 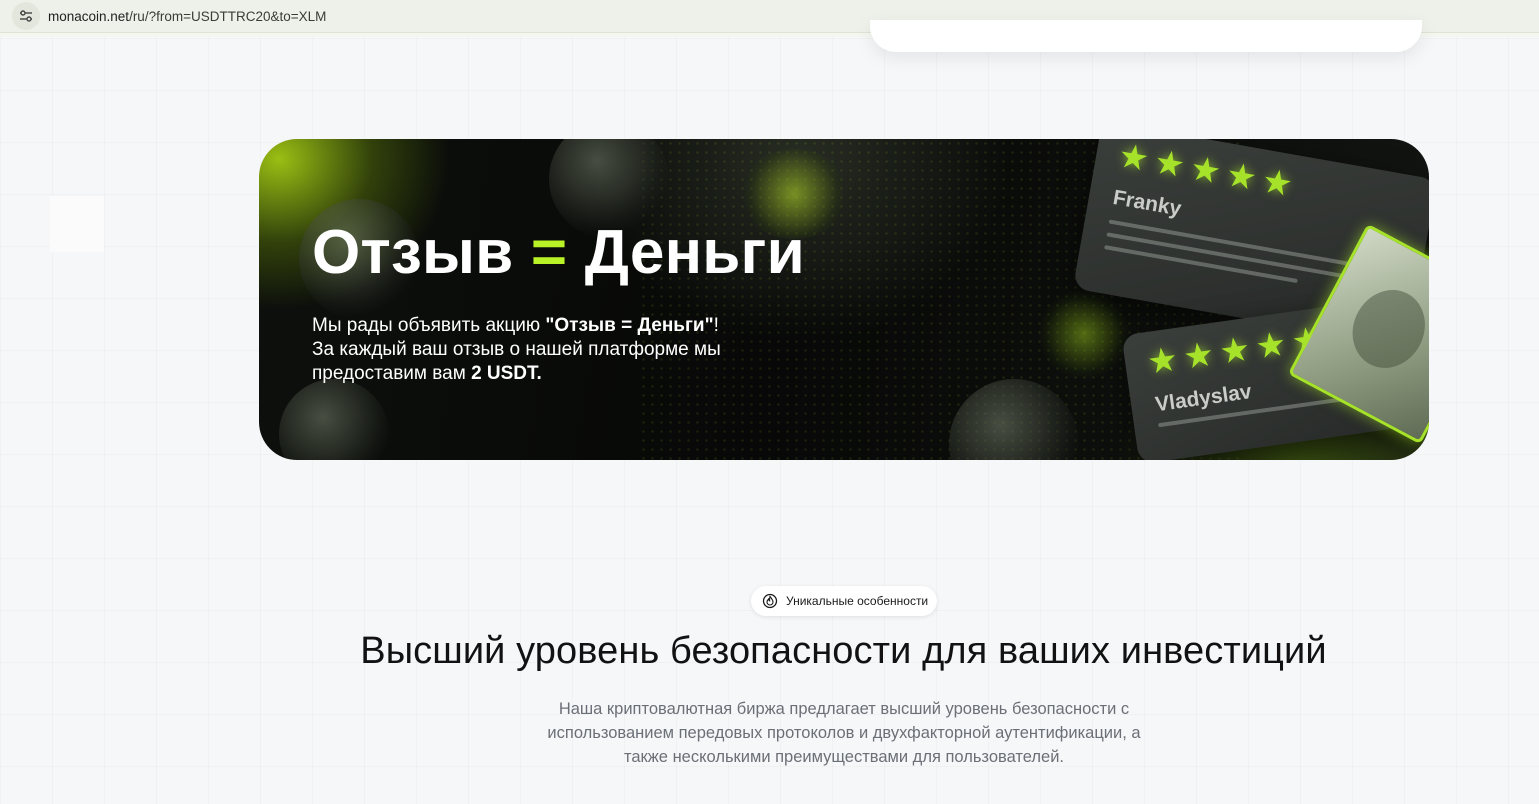 I want to click on features-badge: Уникальные особенности, so click(x=844, y=601).